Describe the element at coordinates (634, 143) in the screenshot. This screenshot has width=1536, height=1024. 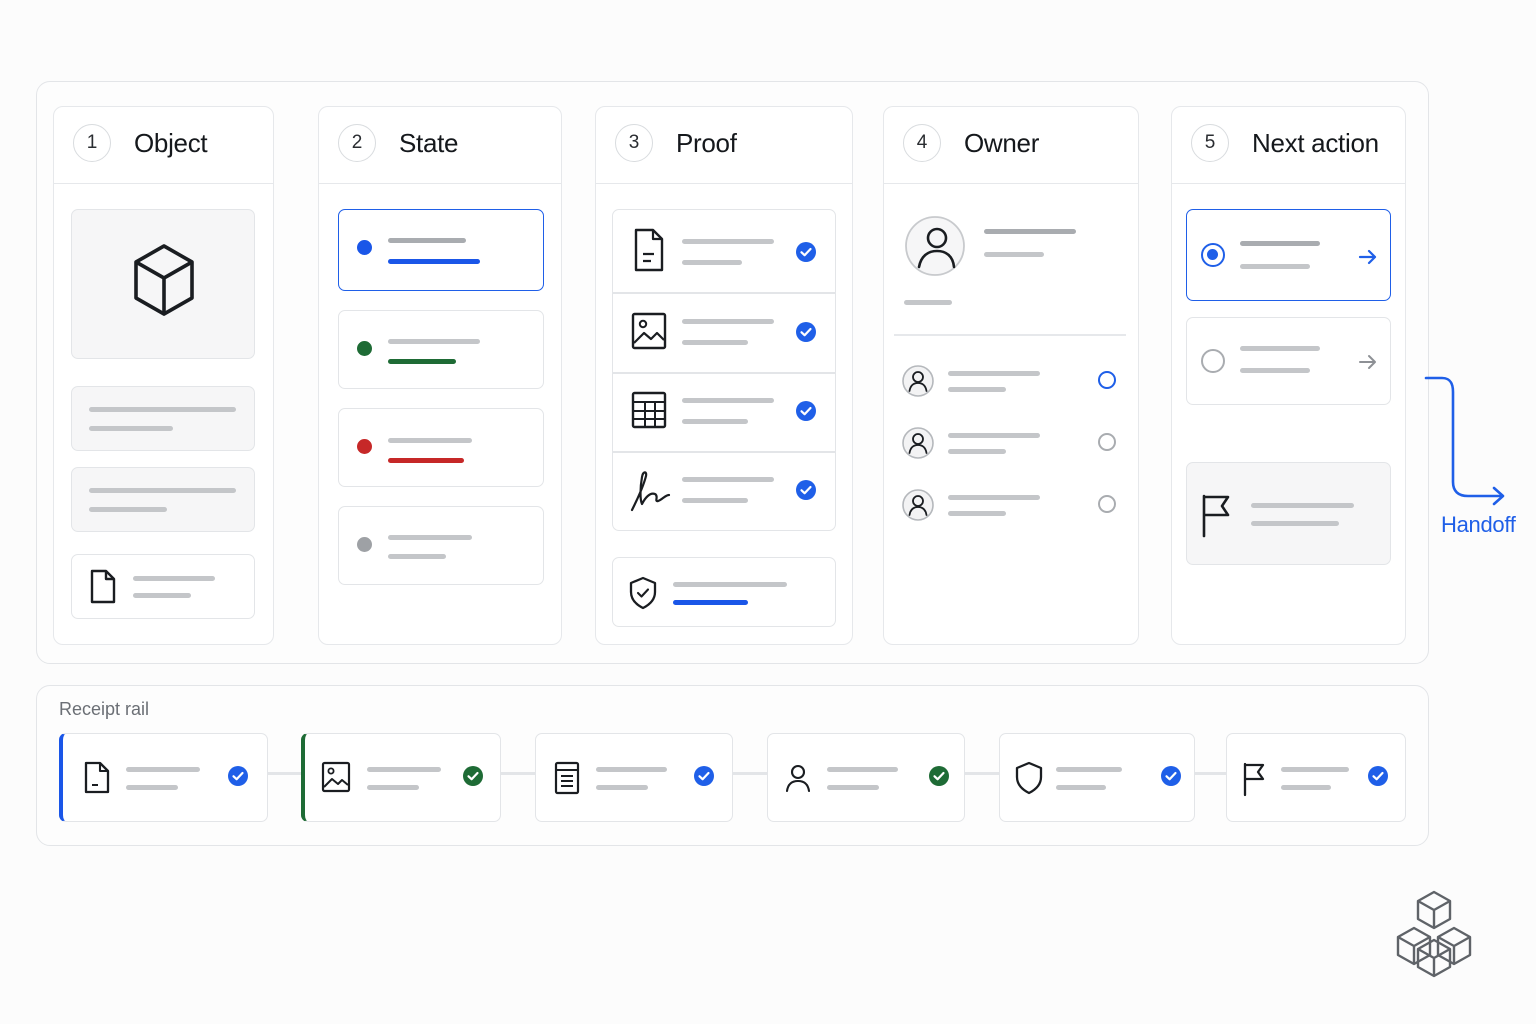
I see `step-number: 3` at that location.